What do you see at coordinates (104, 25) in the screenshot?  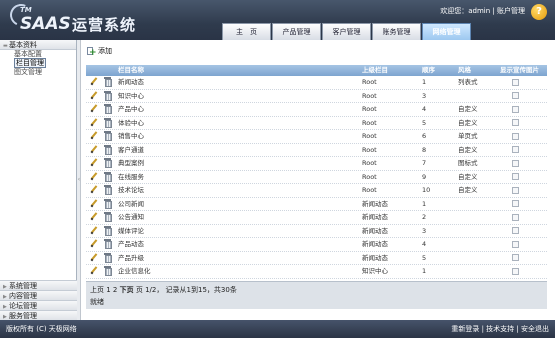 I see `logo-title: 运营系统` at bounding box center [104, 25].